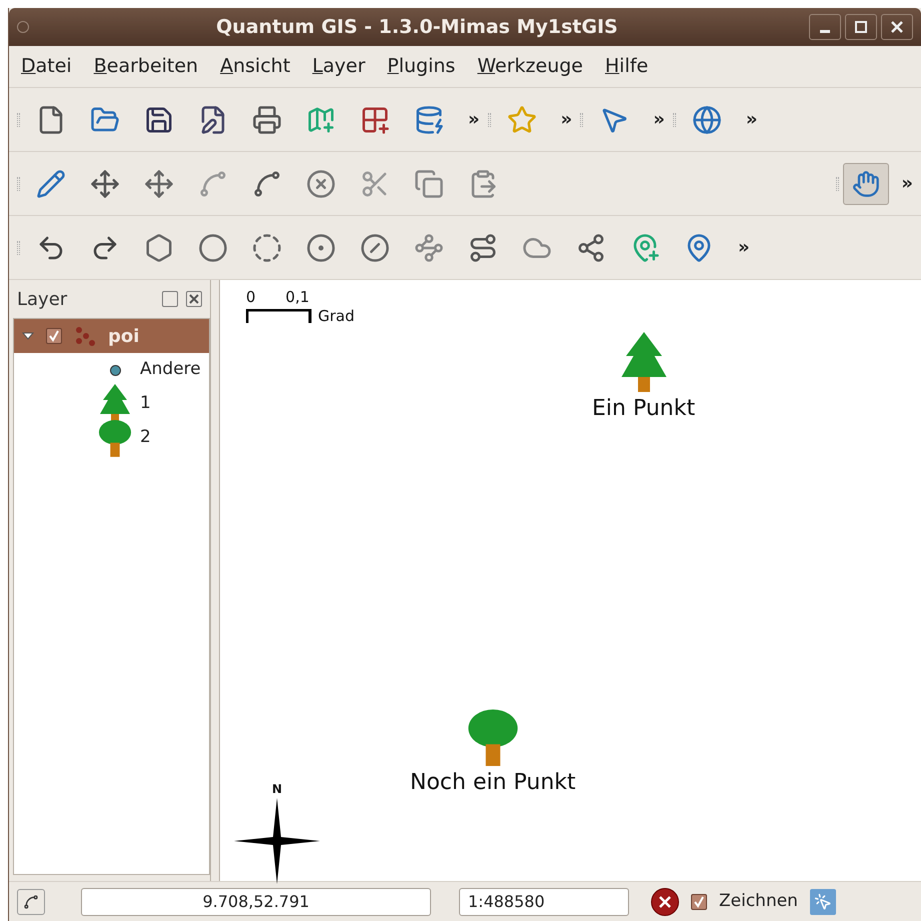 This screenshot has height=921, width=921. What do you see at coordinates (321, 183) in the screenshot?
I see `delete-icon` at bounding box center [321, 183].